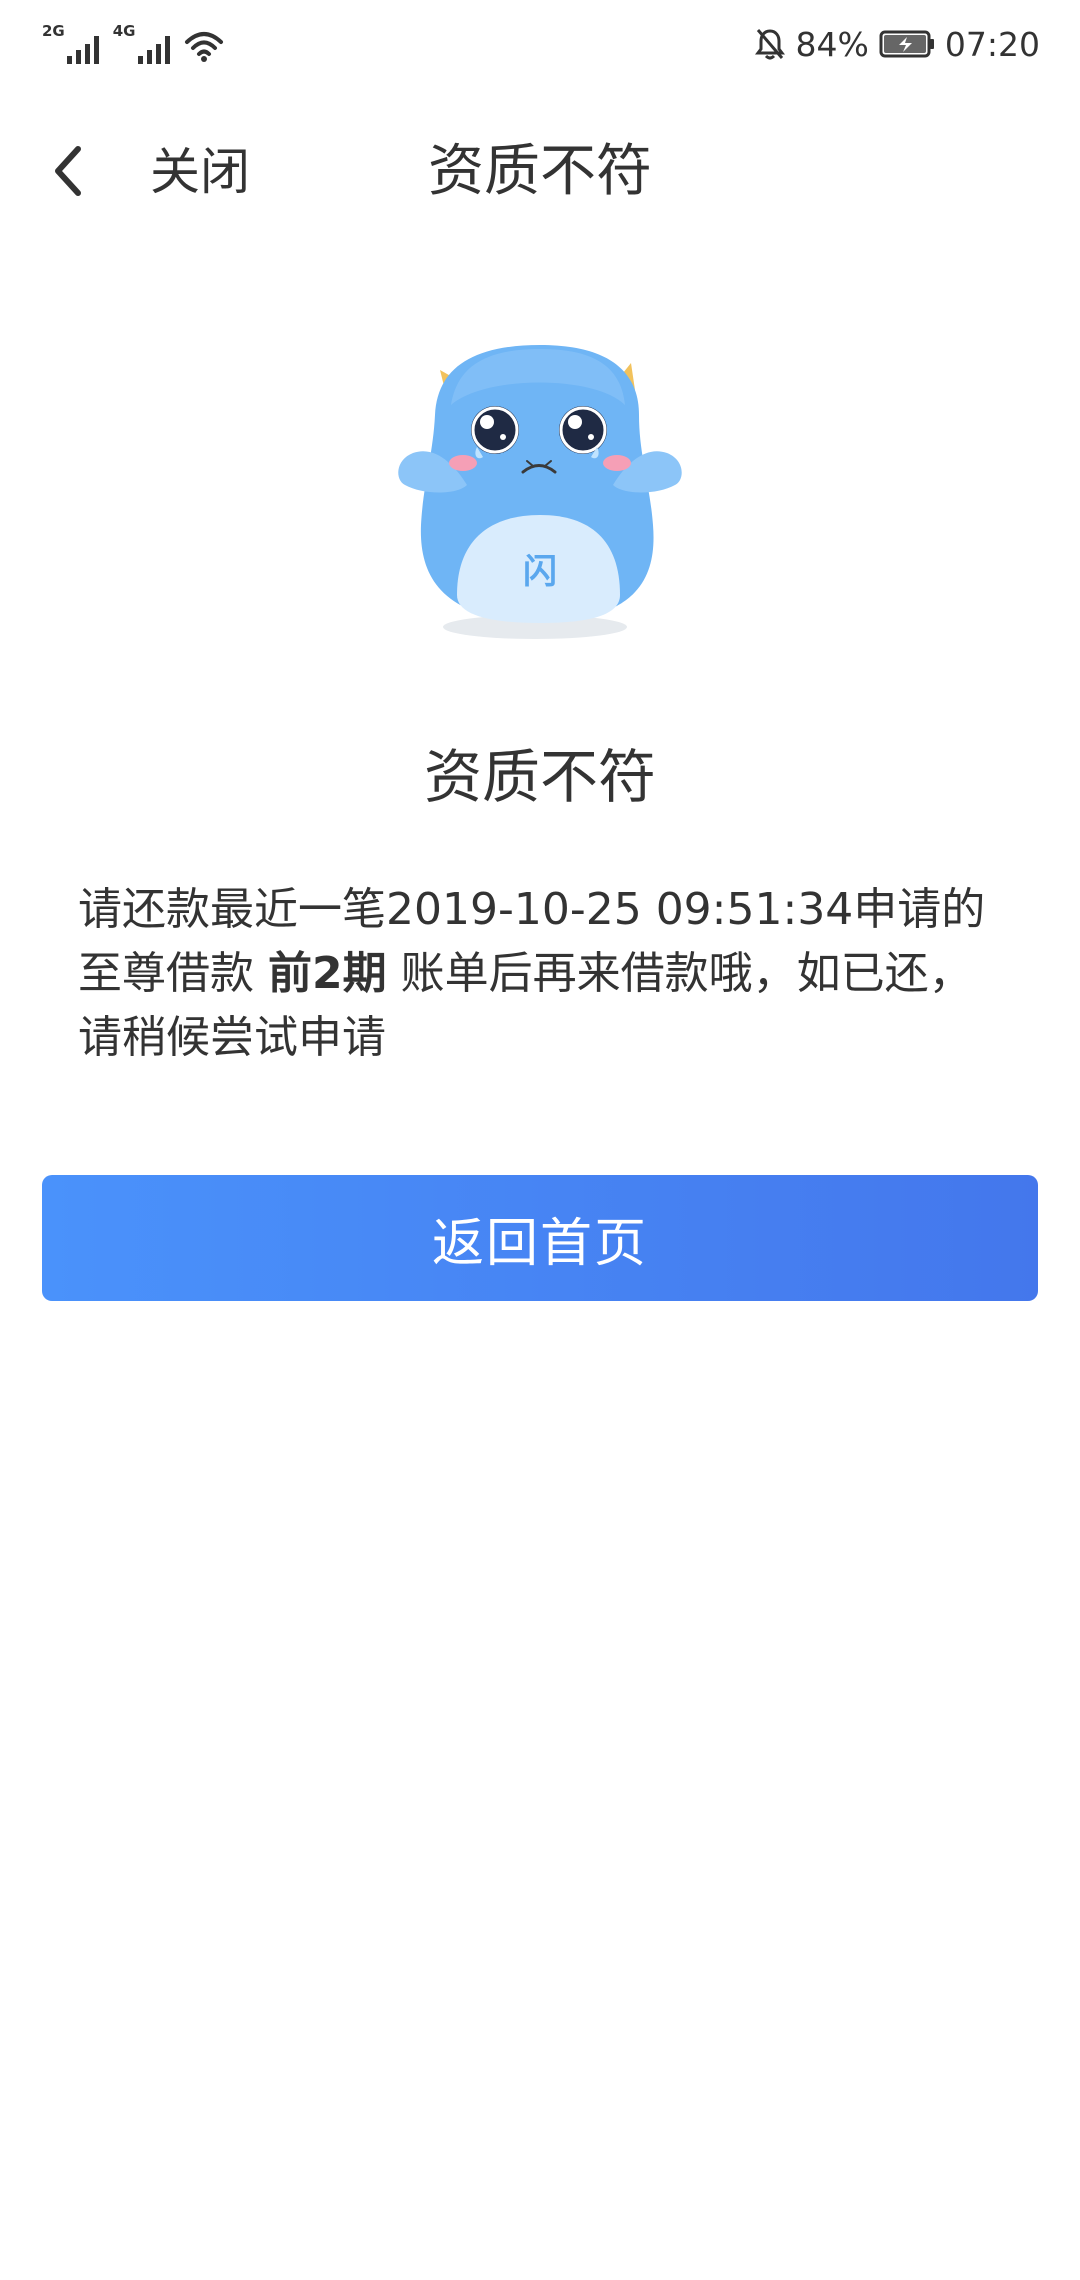 This screenshot has width=1080, height=2280. Describe the element at coordinates (203, 47) in the screenshot. I see `wifi-icon` at that location.